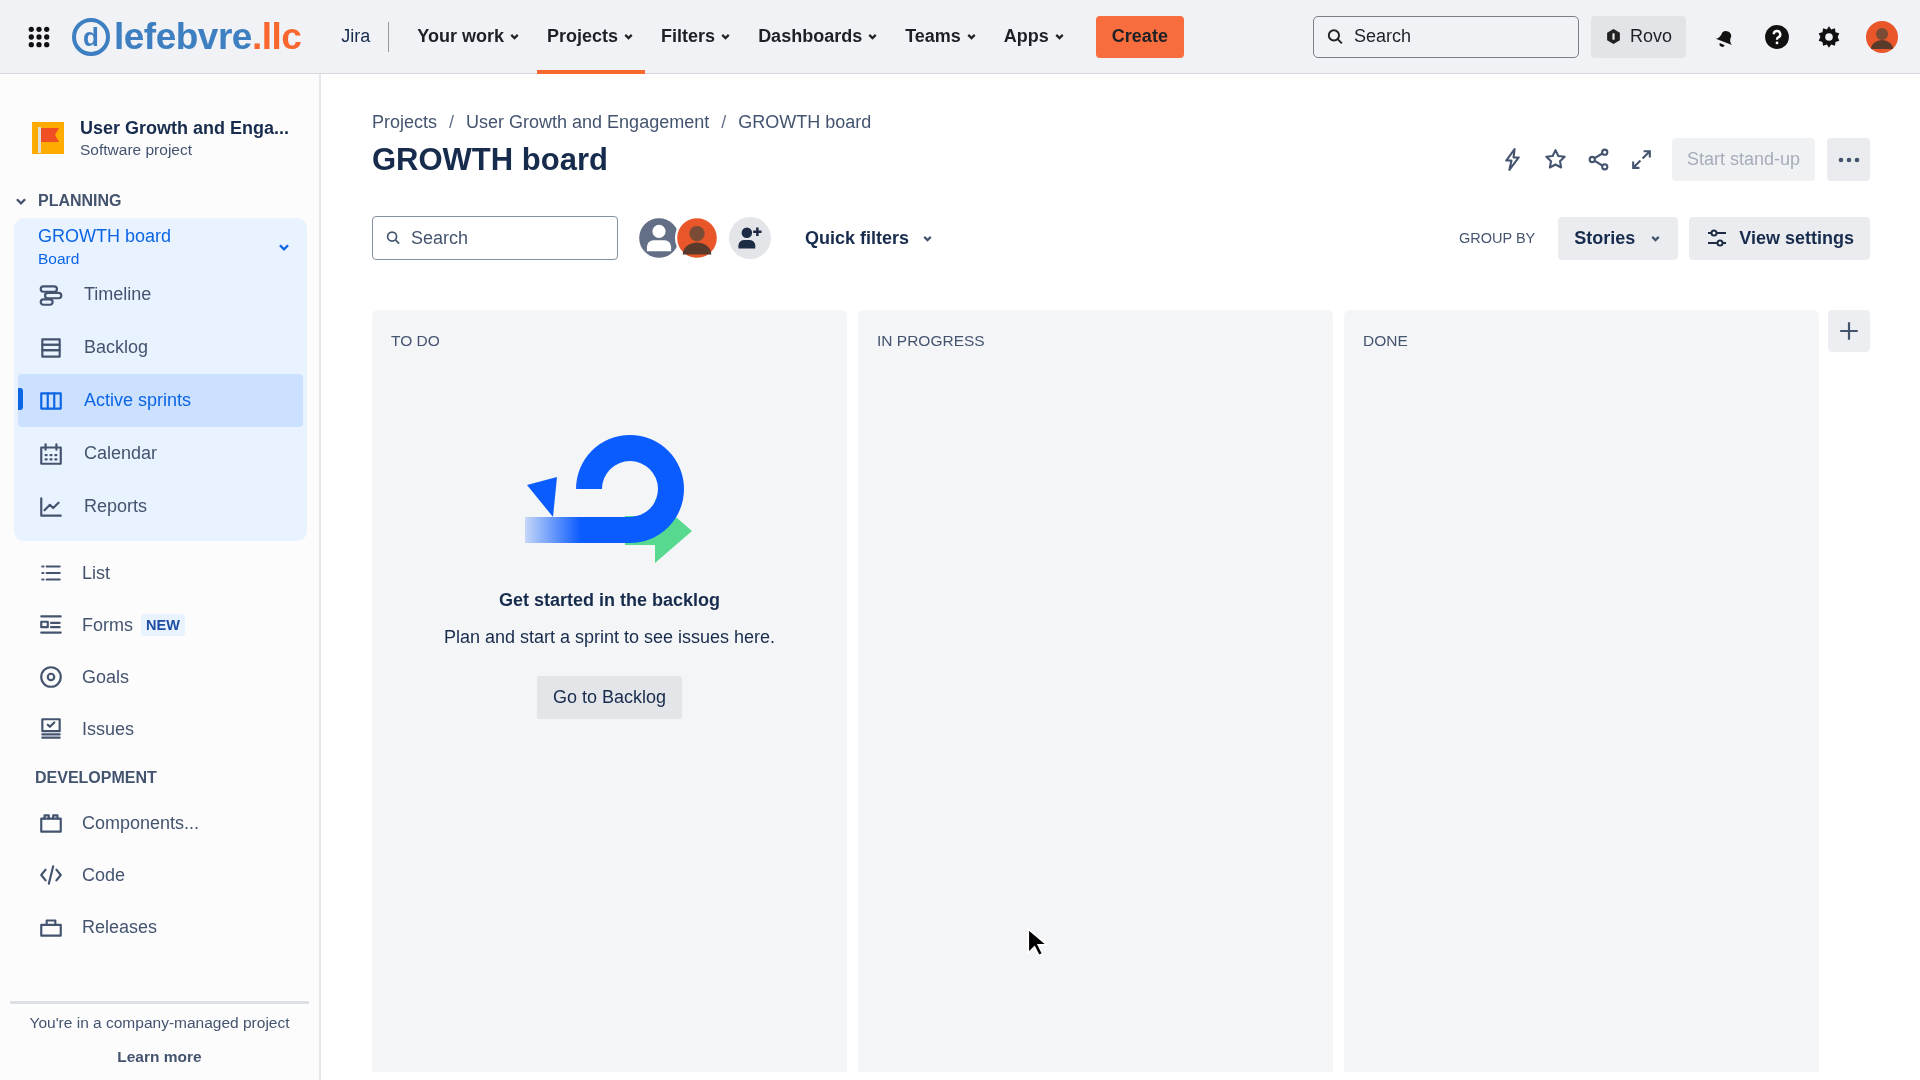 The height and width of the screenshot is (1080, 1920). Describe the element at coordinates (1555, 159) in the screenshot. I see `star-icon` at that location.